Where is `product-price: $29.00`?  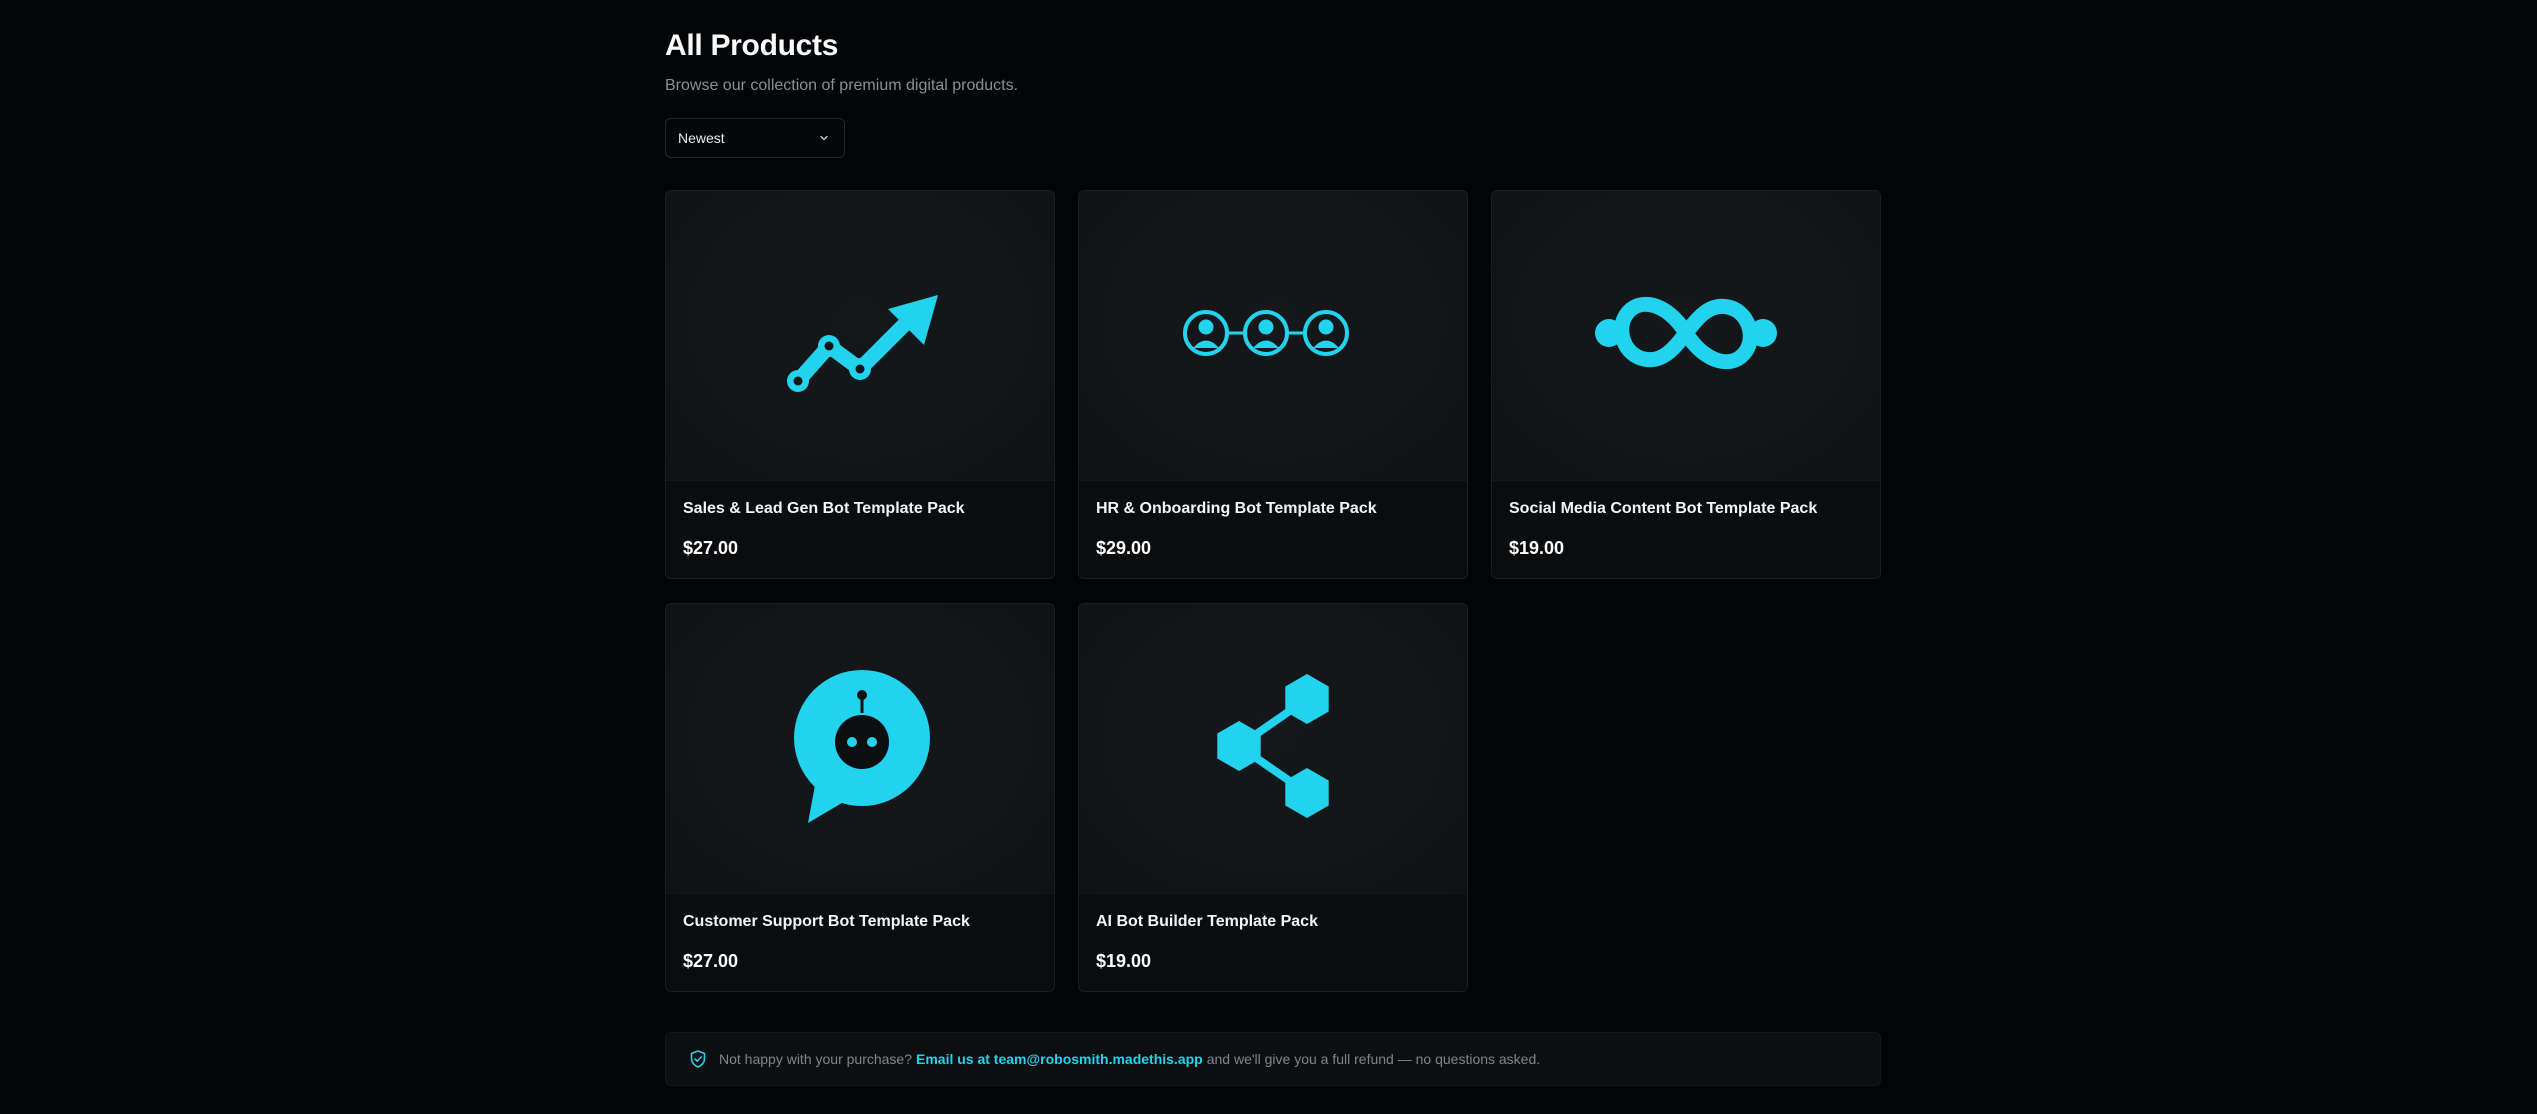
product-price: $29.00 is located at coordinates (1124, 548).